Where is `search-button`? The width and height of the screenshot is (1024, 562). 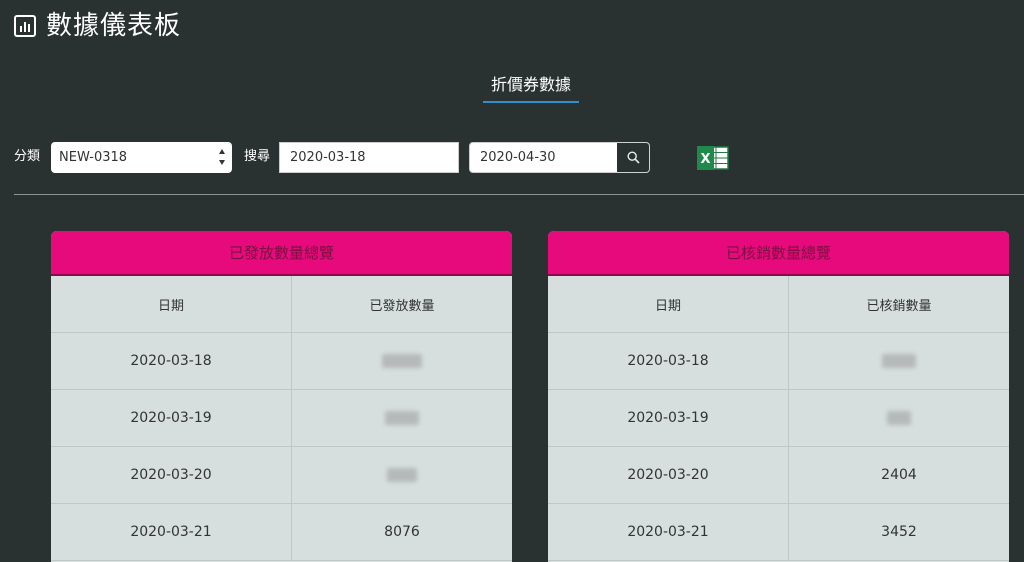 search-button is located at coordinates (633, 157).